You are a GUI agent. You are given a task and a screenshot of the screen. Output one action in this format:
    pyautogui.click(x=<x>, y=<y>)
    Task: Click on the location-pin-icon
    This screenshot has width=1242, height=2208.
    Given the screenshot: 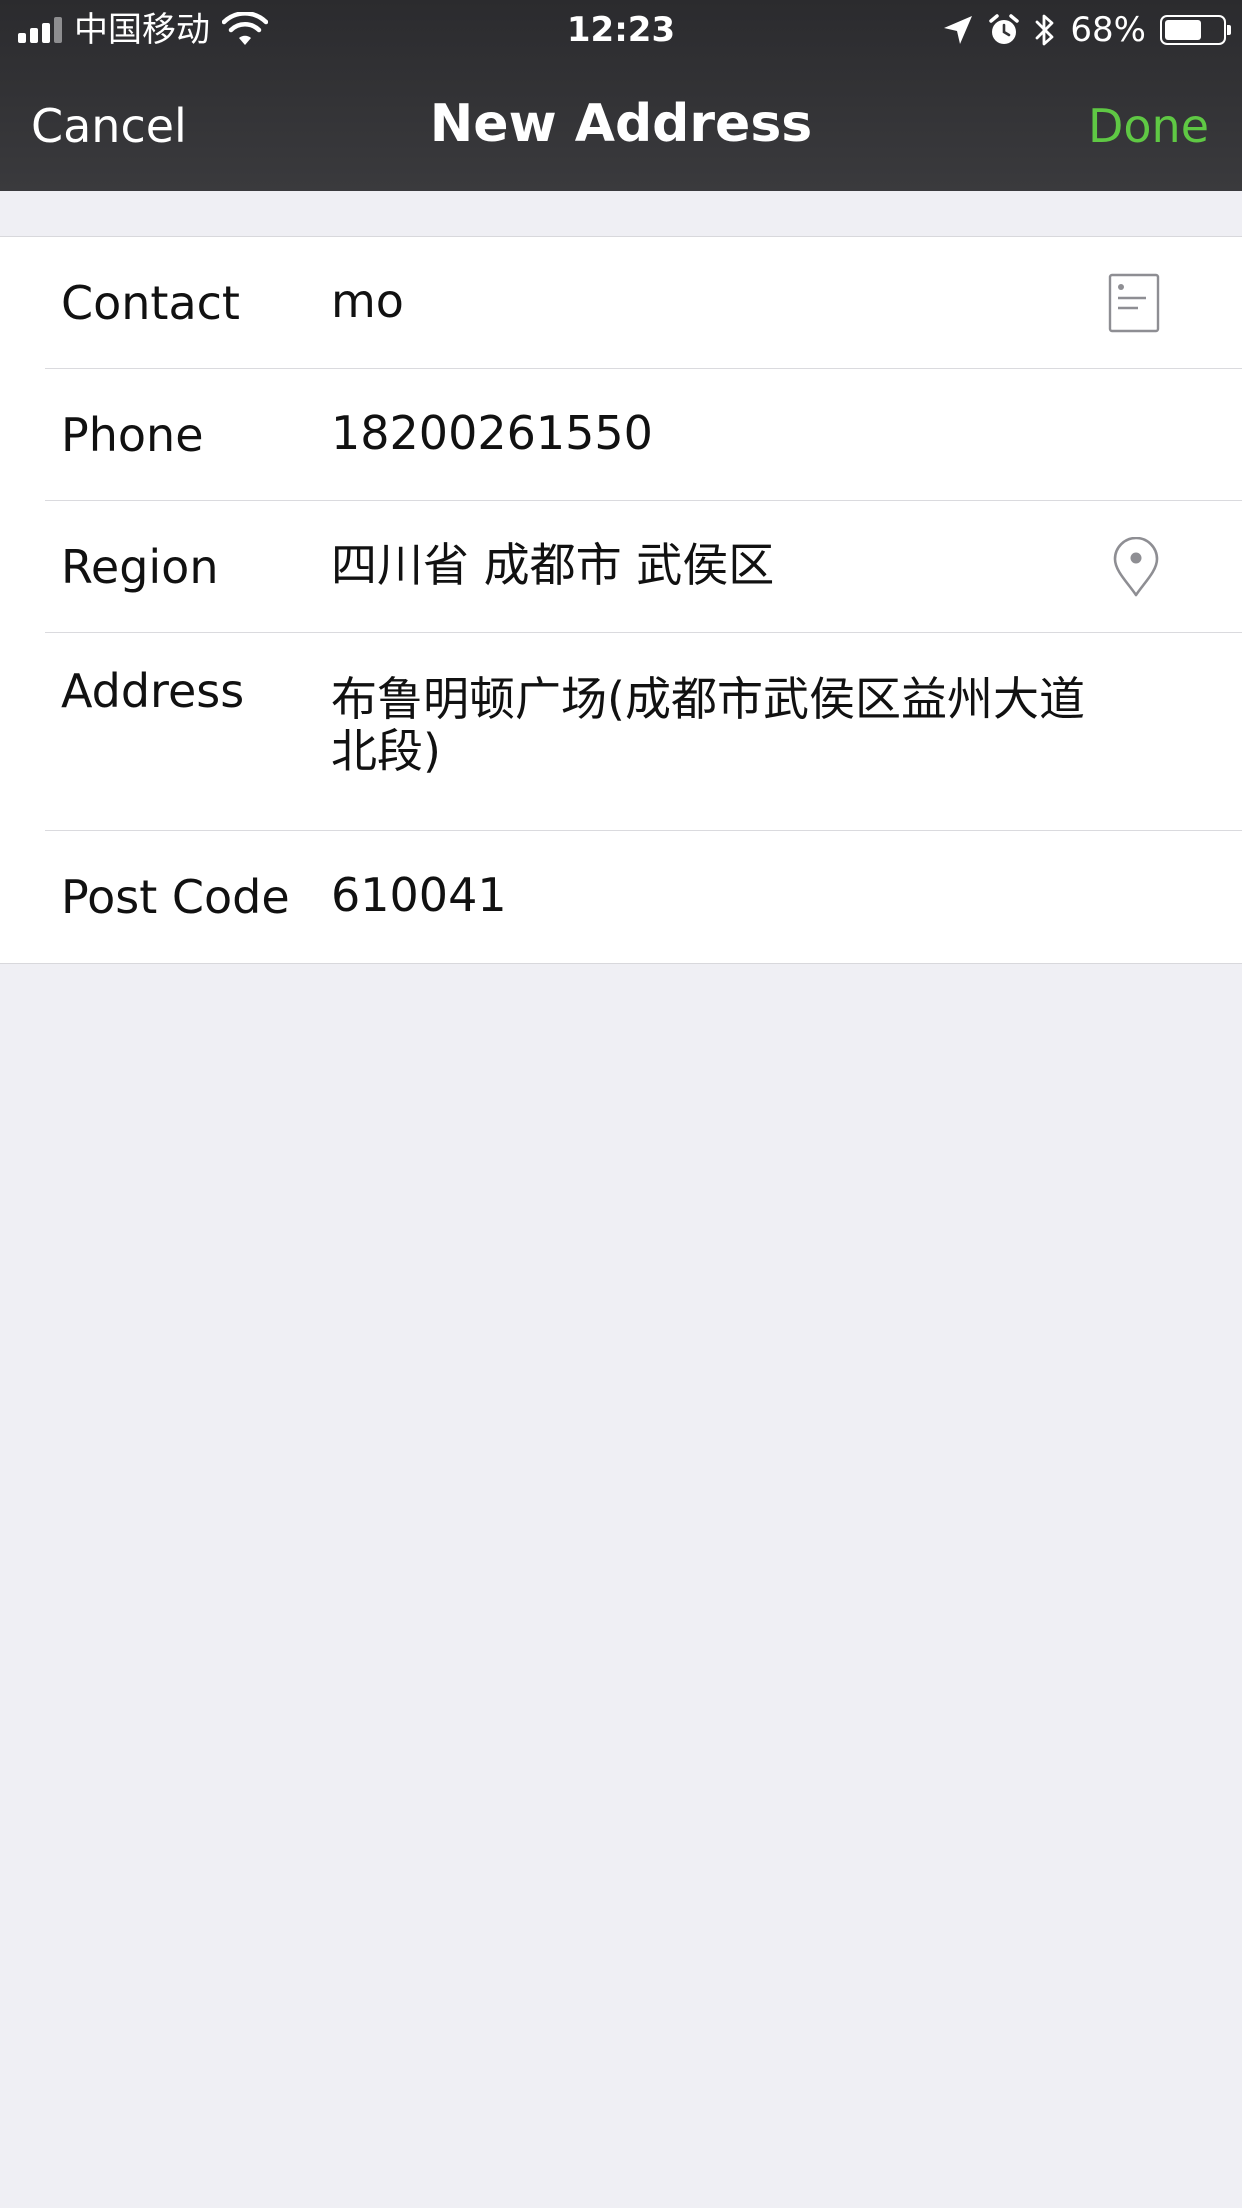 What is the action you would take?
    pyautogui.click(x=1136, y=567)
    